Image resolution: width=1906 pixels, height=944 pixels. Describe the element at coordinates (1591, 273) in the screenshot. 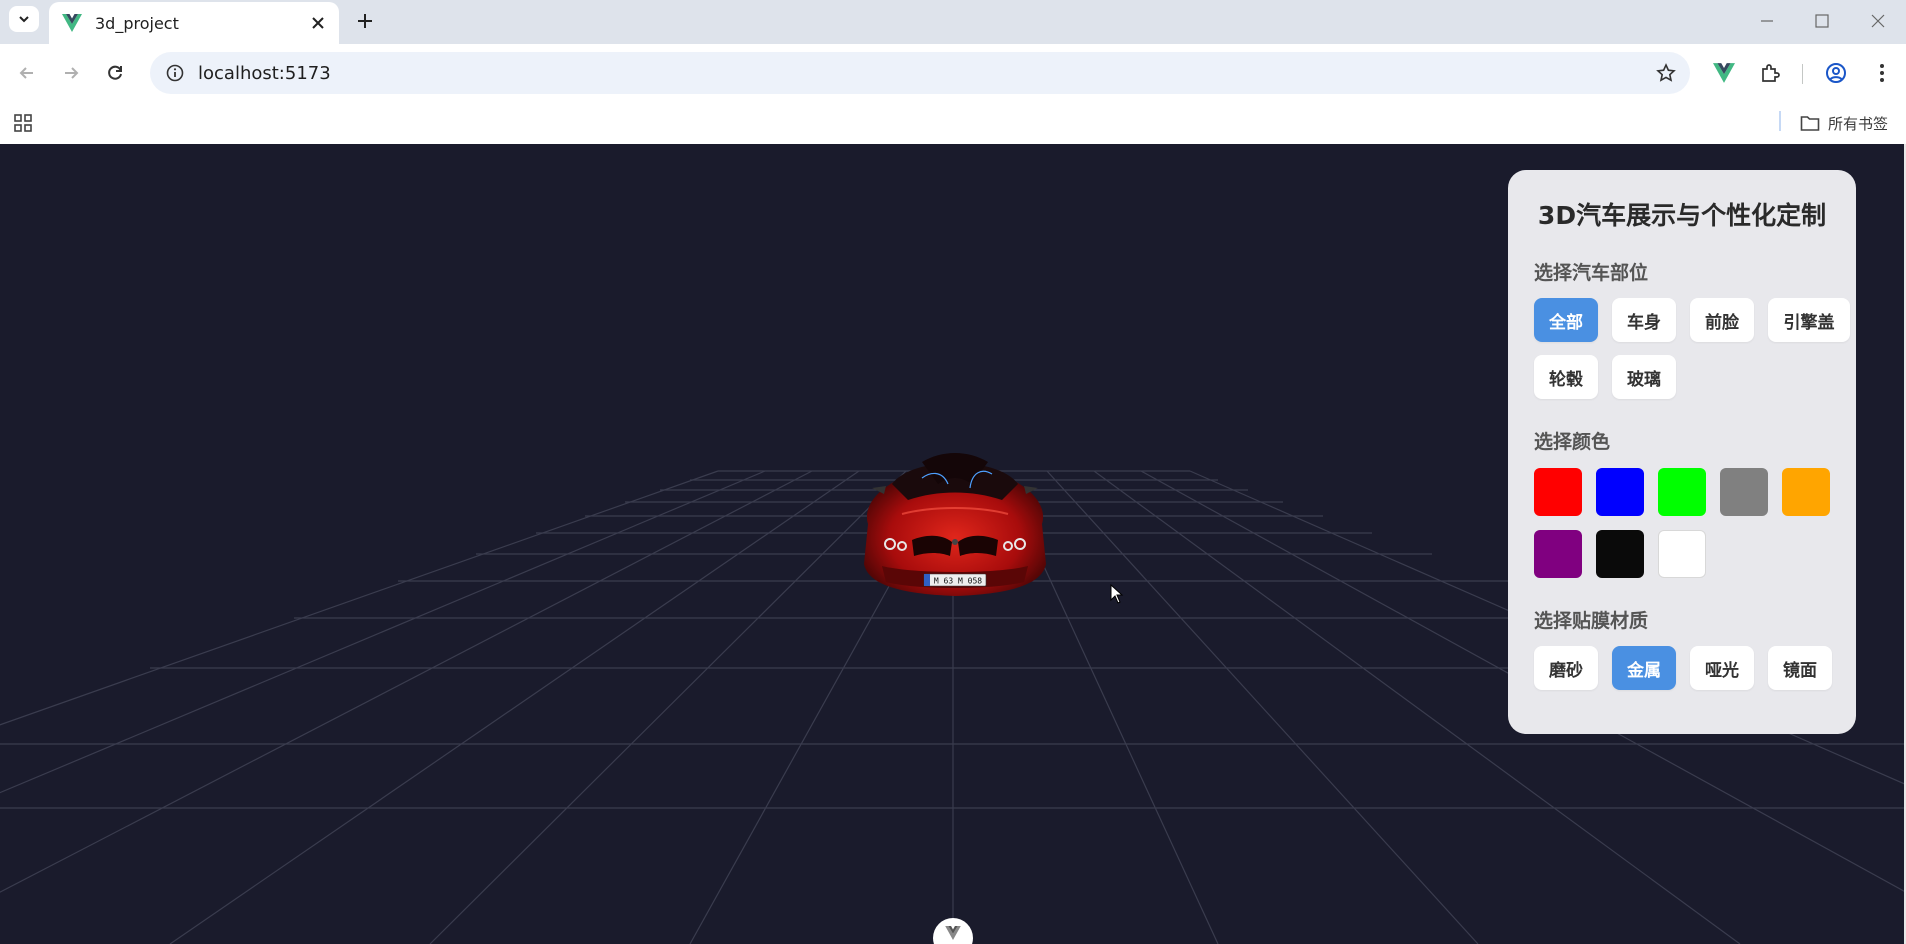

I see `parts-section-label: 选择汽车部位` at that location.